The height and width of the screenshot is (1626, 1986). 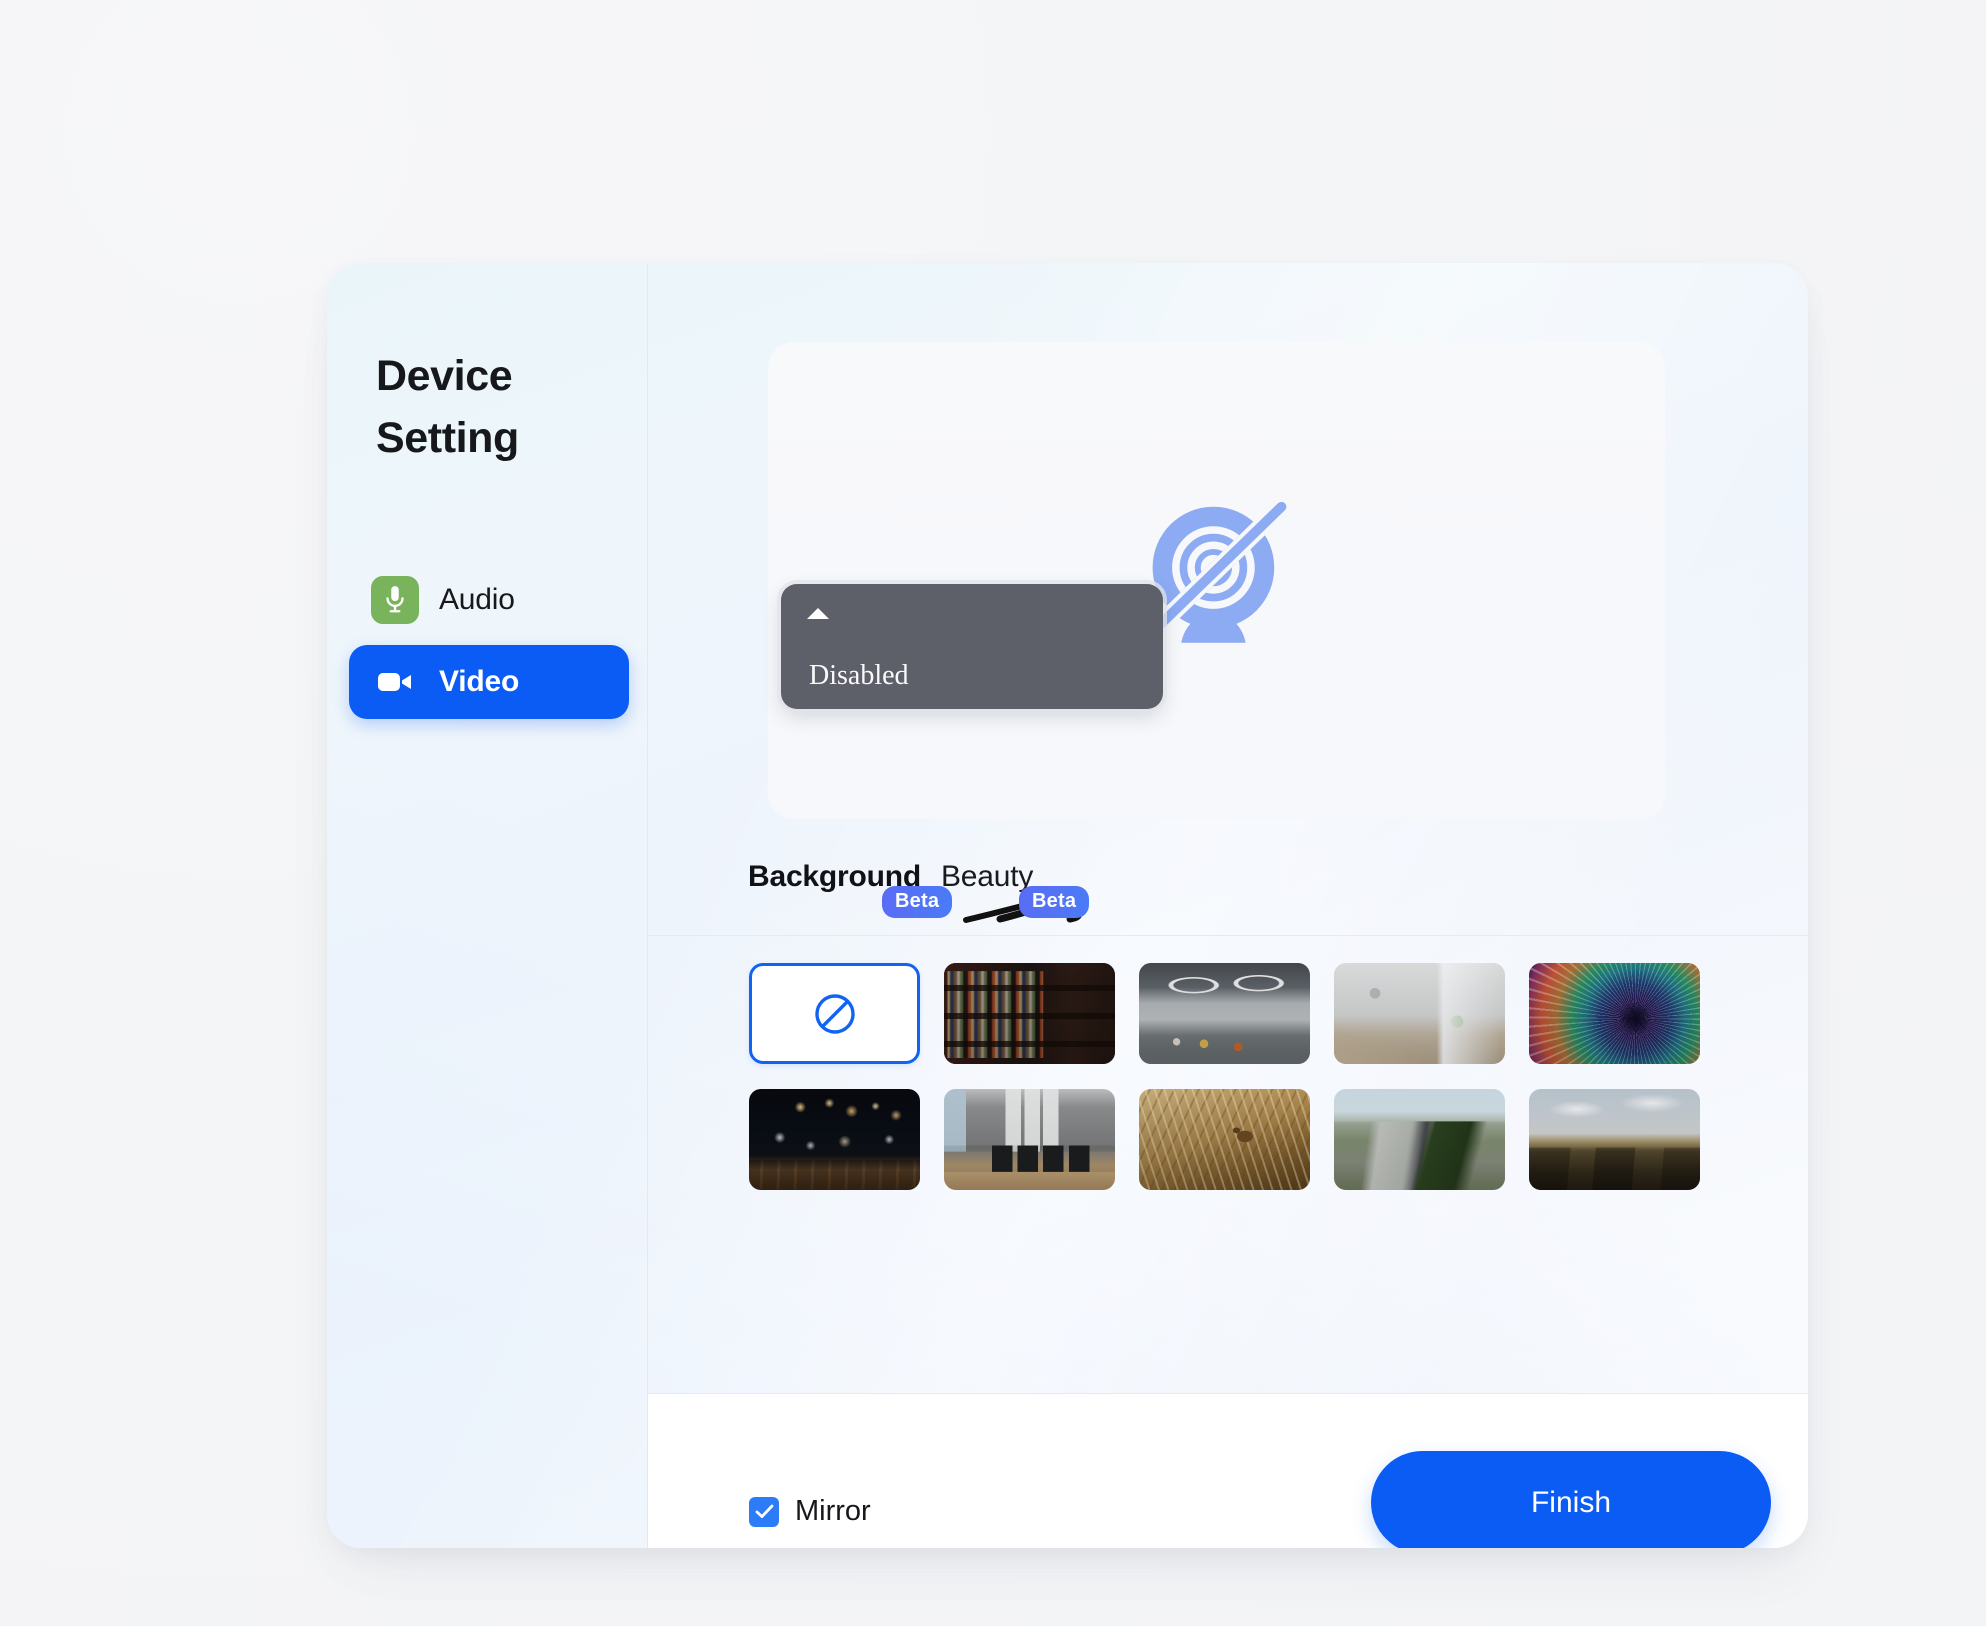 I want to click on bird-silhouette, so click(x=1224, y=1139).